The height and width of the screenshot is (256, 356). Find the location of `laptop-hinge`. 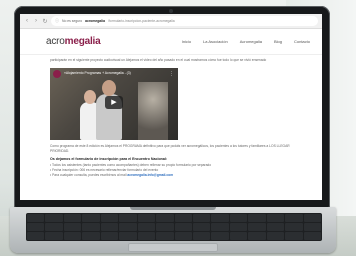

laptop-hinge is located at coordinates (173, 208).